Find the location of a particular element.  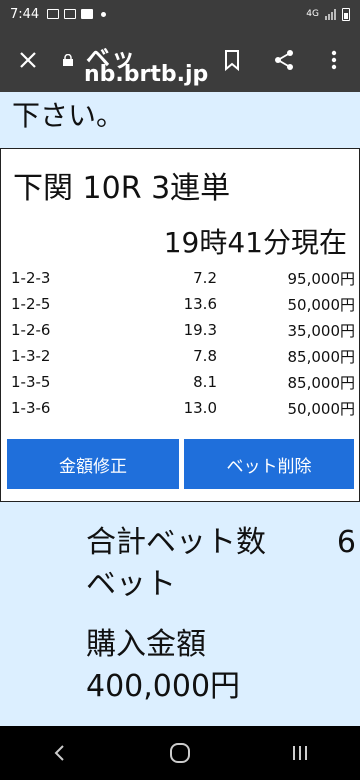

bet-odds: 8.1 is located at coordinates (205, 382).